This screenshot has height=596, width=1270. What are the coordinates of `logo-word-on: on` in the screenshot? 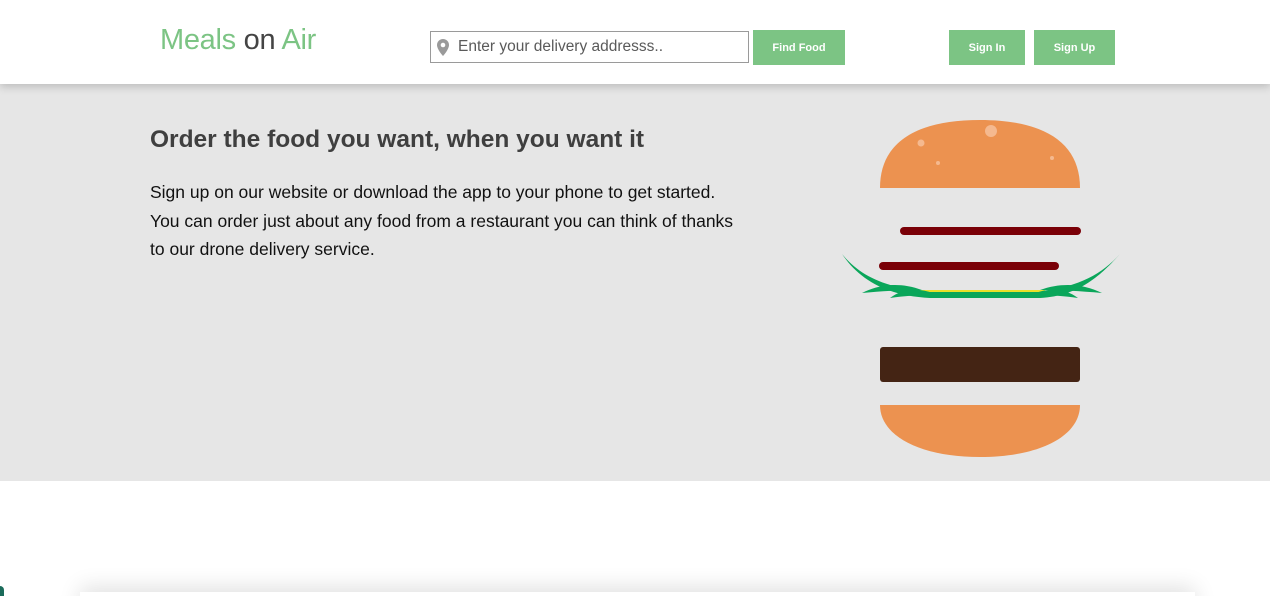 It's located at (259, 40).